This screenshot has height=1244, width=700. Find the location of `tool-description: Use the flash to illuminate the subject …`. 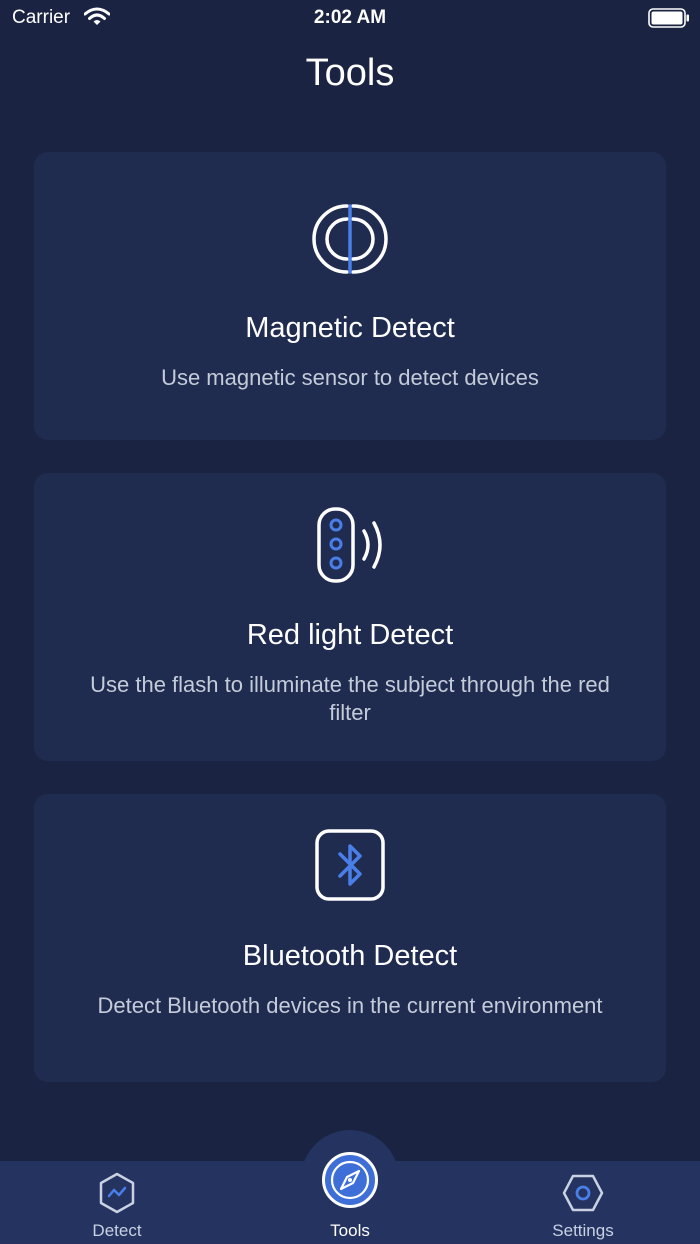

tool-description: Use the flash to illuminate the subject … is located at coordinates (350, 698).